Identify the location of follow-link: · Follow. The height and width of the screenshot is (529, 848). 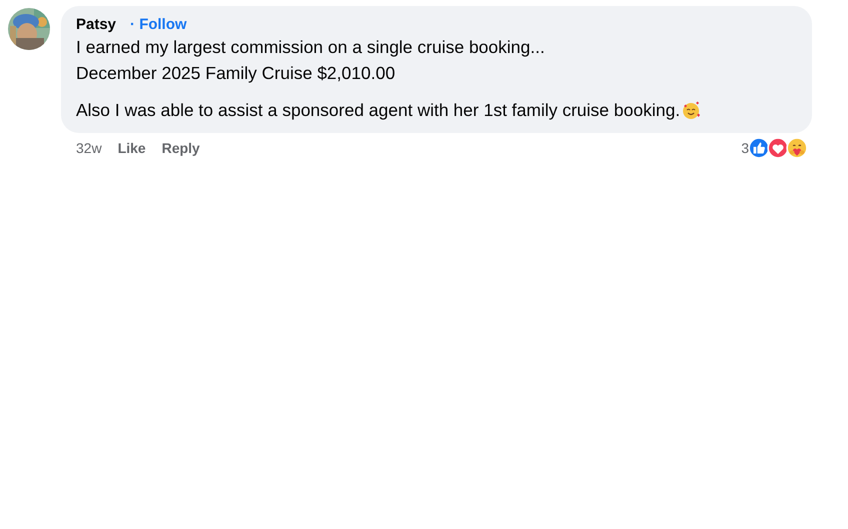
(158, 24).